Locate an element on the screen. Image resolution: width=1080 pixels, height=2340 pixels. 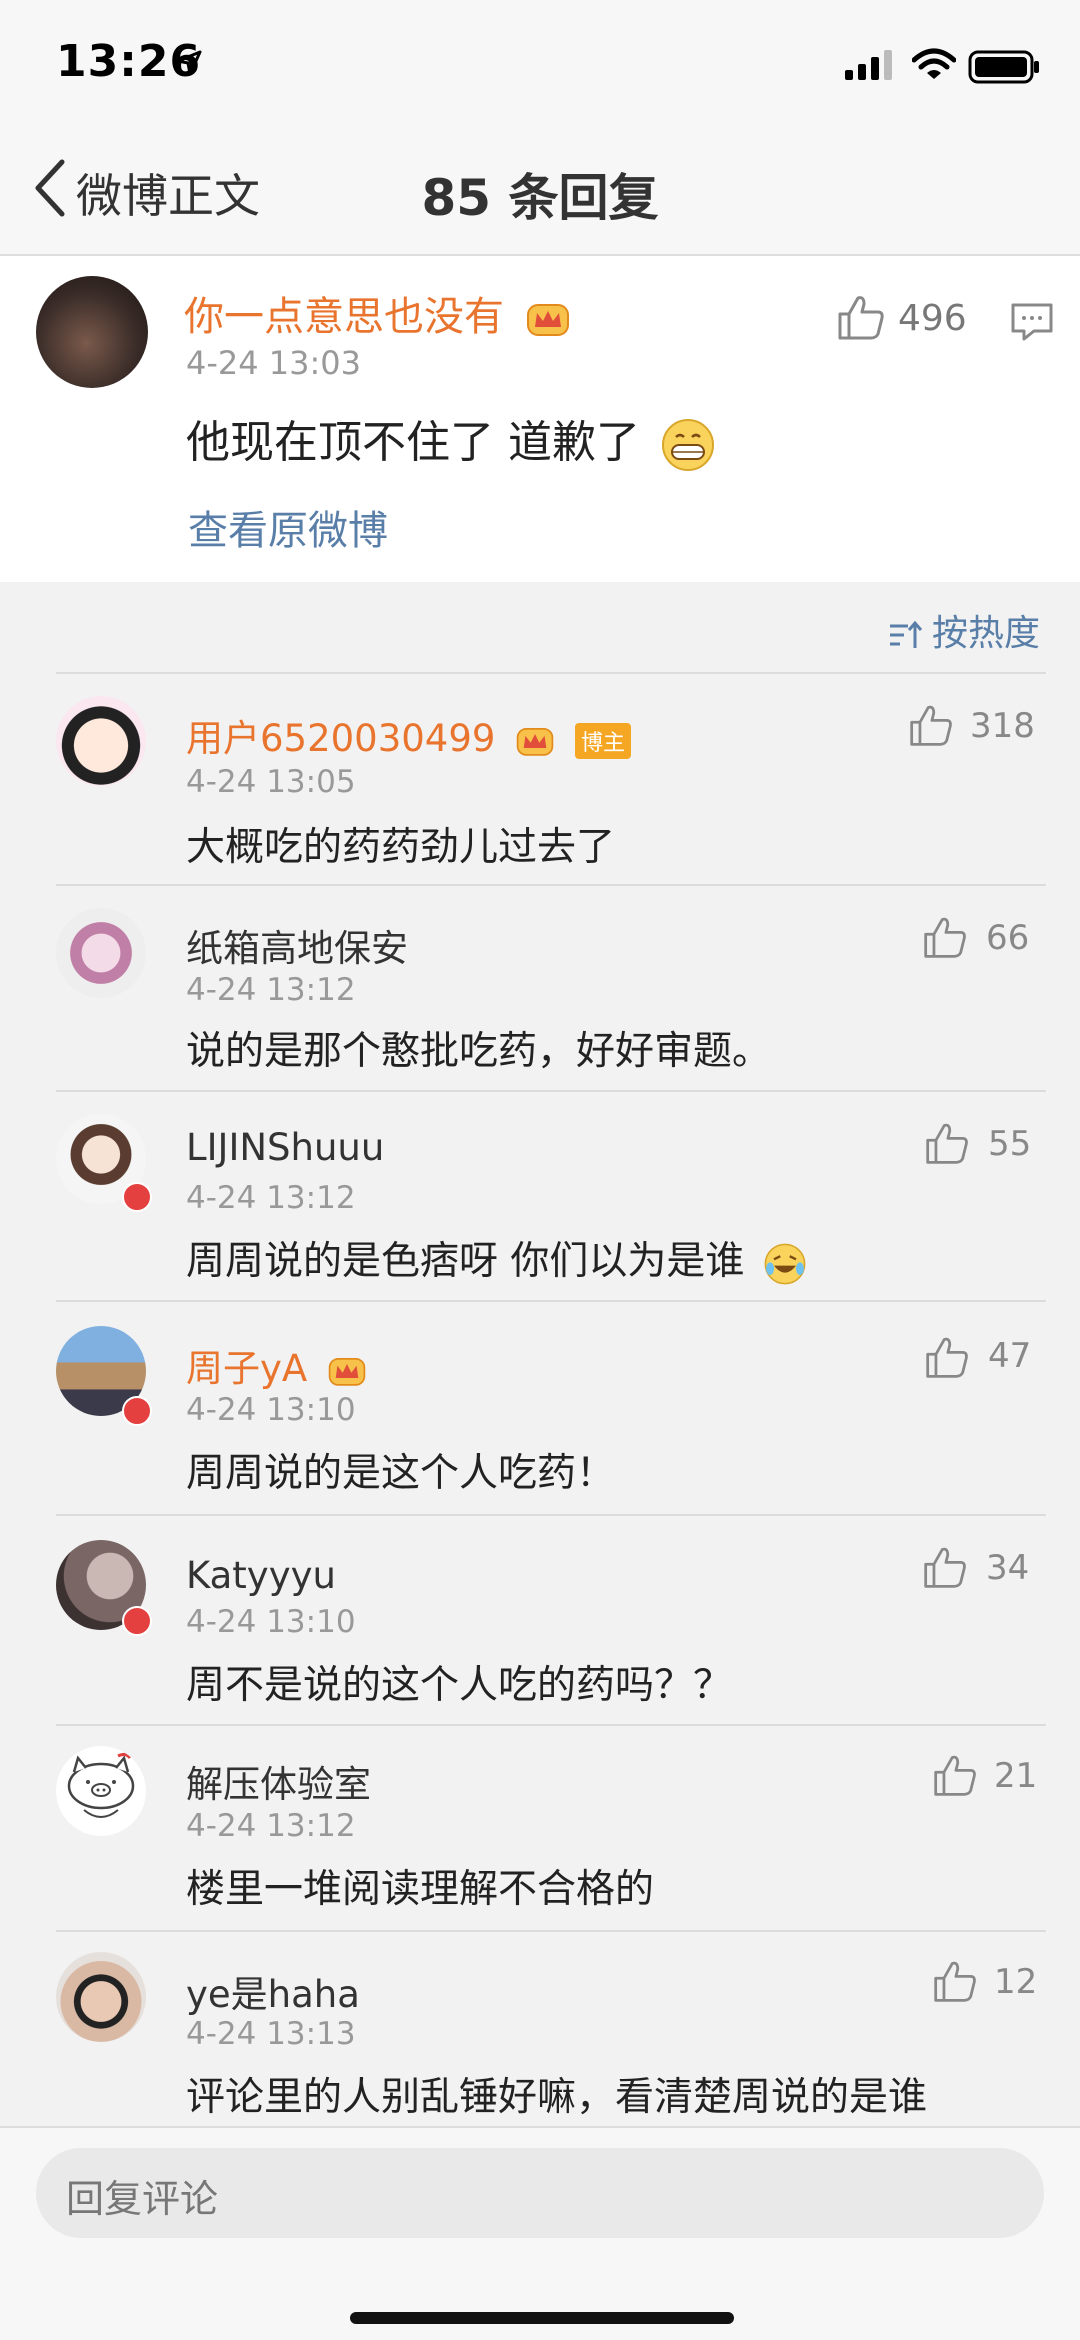
original-text: 他现在顶不住了 道歉了 is located at coordinates (451, 439).